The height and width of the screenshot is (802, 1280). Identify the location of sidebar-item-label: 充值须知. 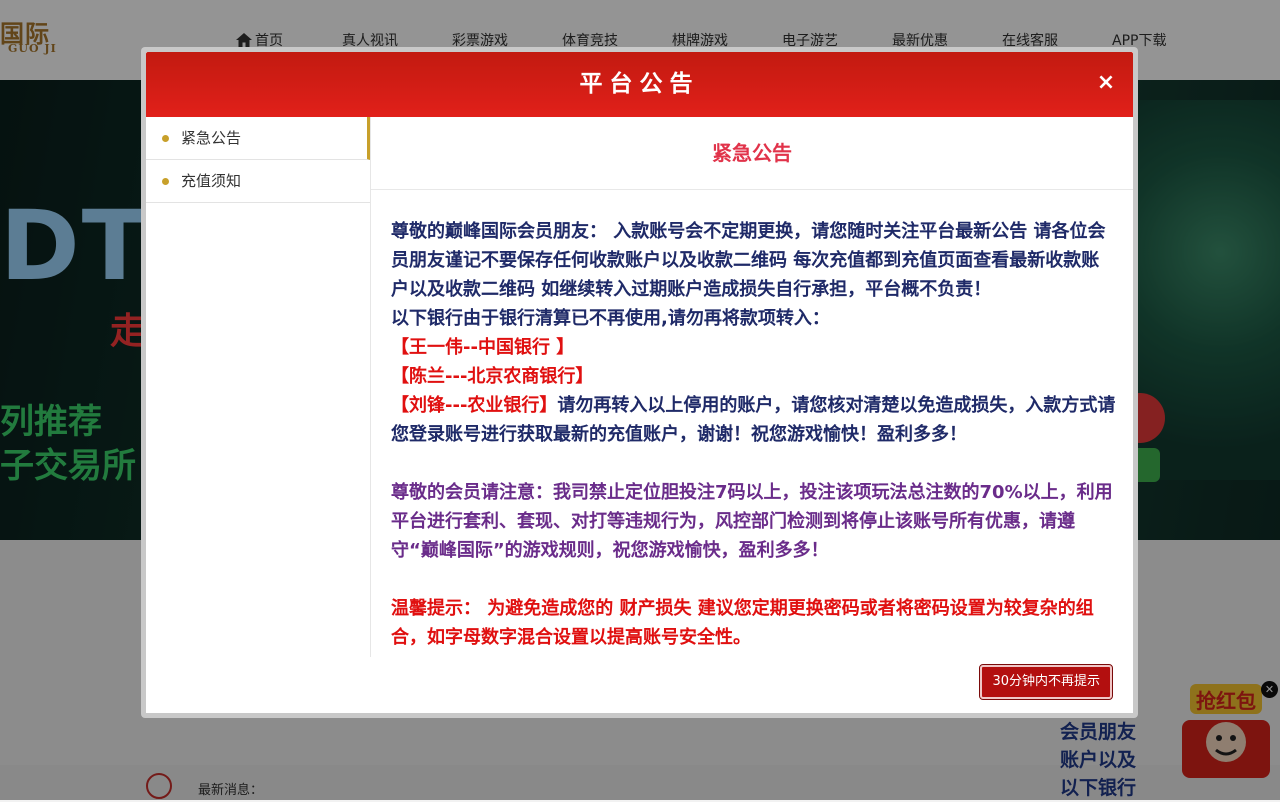
(211, 181).